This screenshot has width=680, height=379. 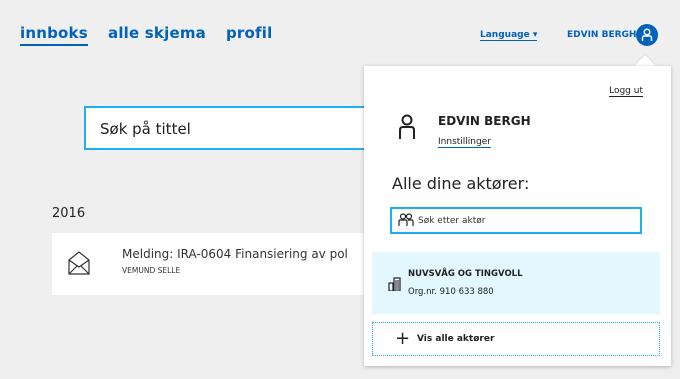 I want to click on year-heading: 2016, so click(x=69, y=213).